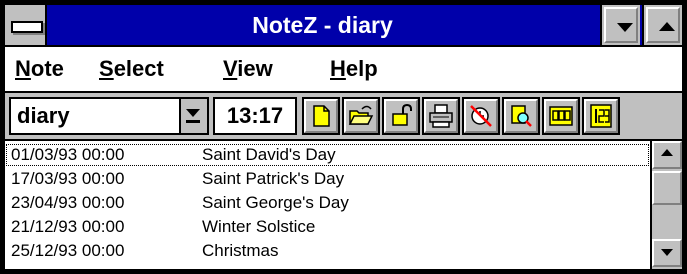 This screenshot has width=687, height=274. What do you see at coordinates (338, 68) in the screenshot?
I see `menu-help-mnemonic: H` at bounding box center [338, 68].